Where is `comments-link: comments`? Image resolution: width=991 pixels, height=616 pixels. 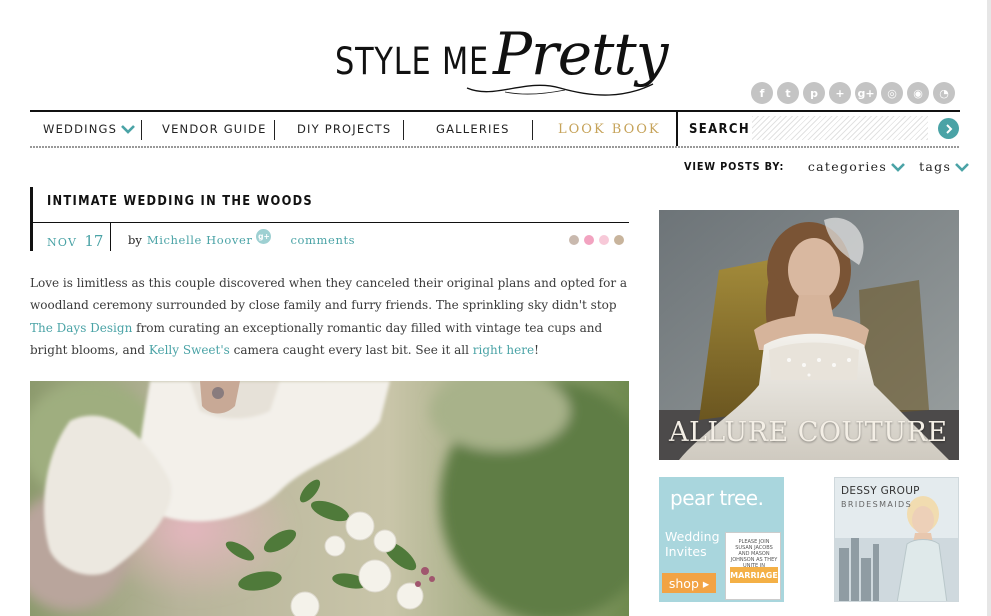
comments-link: comments is located at coordinates (322, 240).